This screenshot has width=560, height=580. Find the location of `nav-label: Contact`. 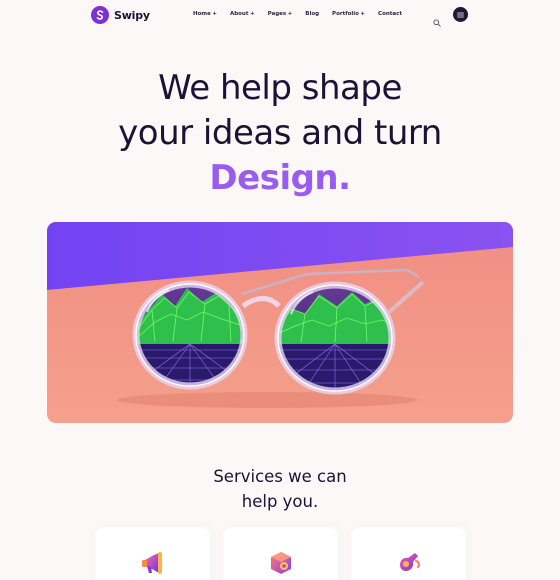

nav-label: Contact is located at coordinates (390, 14).